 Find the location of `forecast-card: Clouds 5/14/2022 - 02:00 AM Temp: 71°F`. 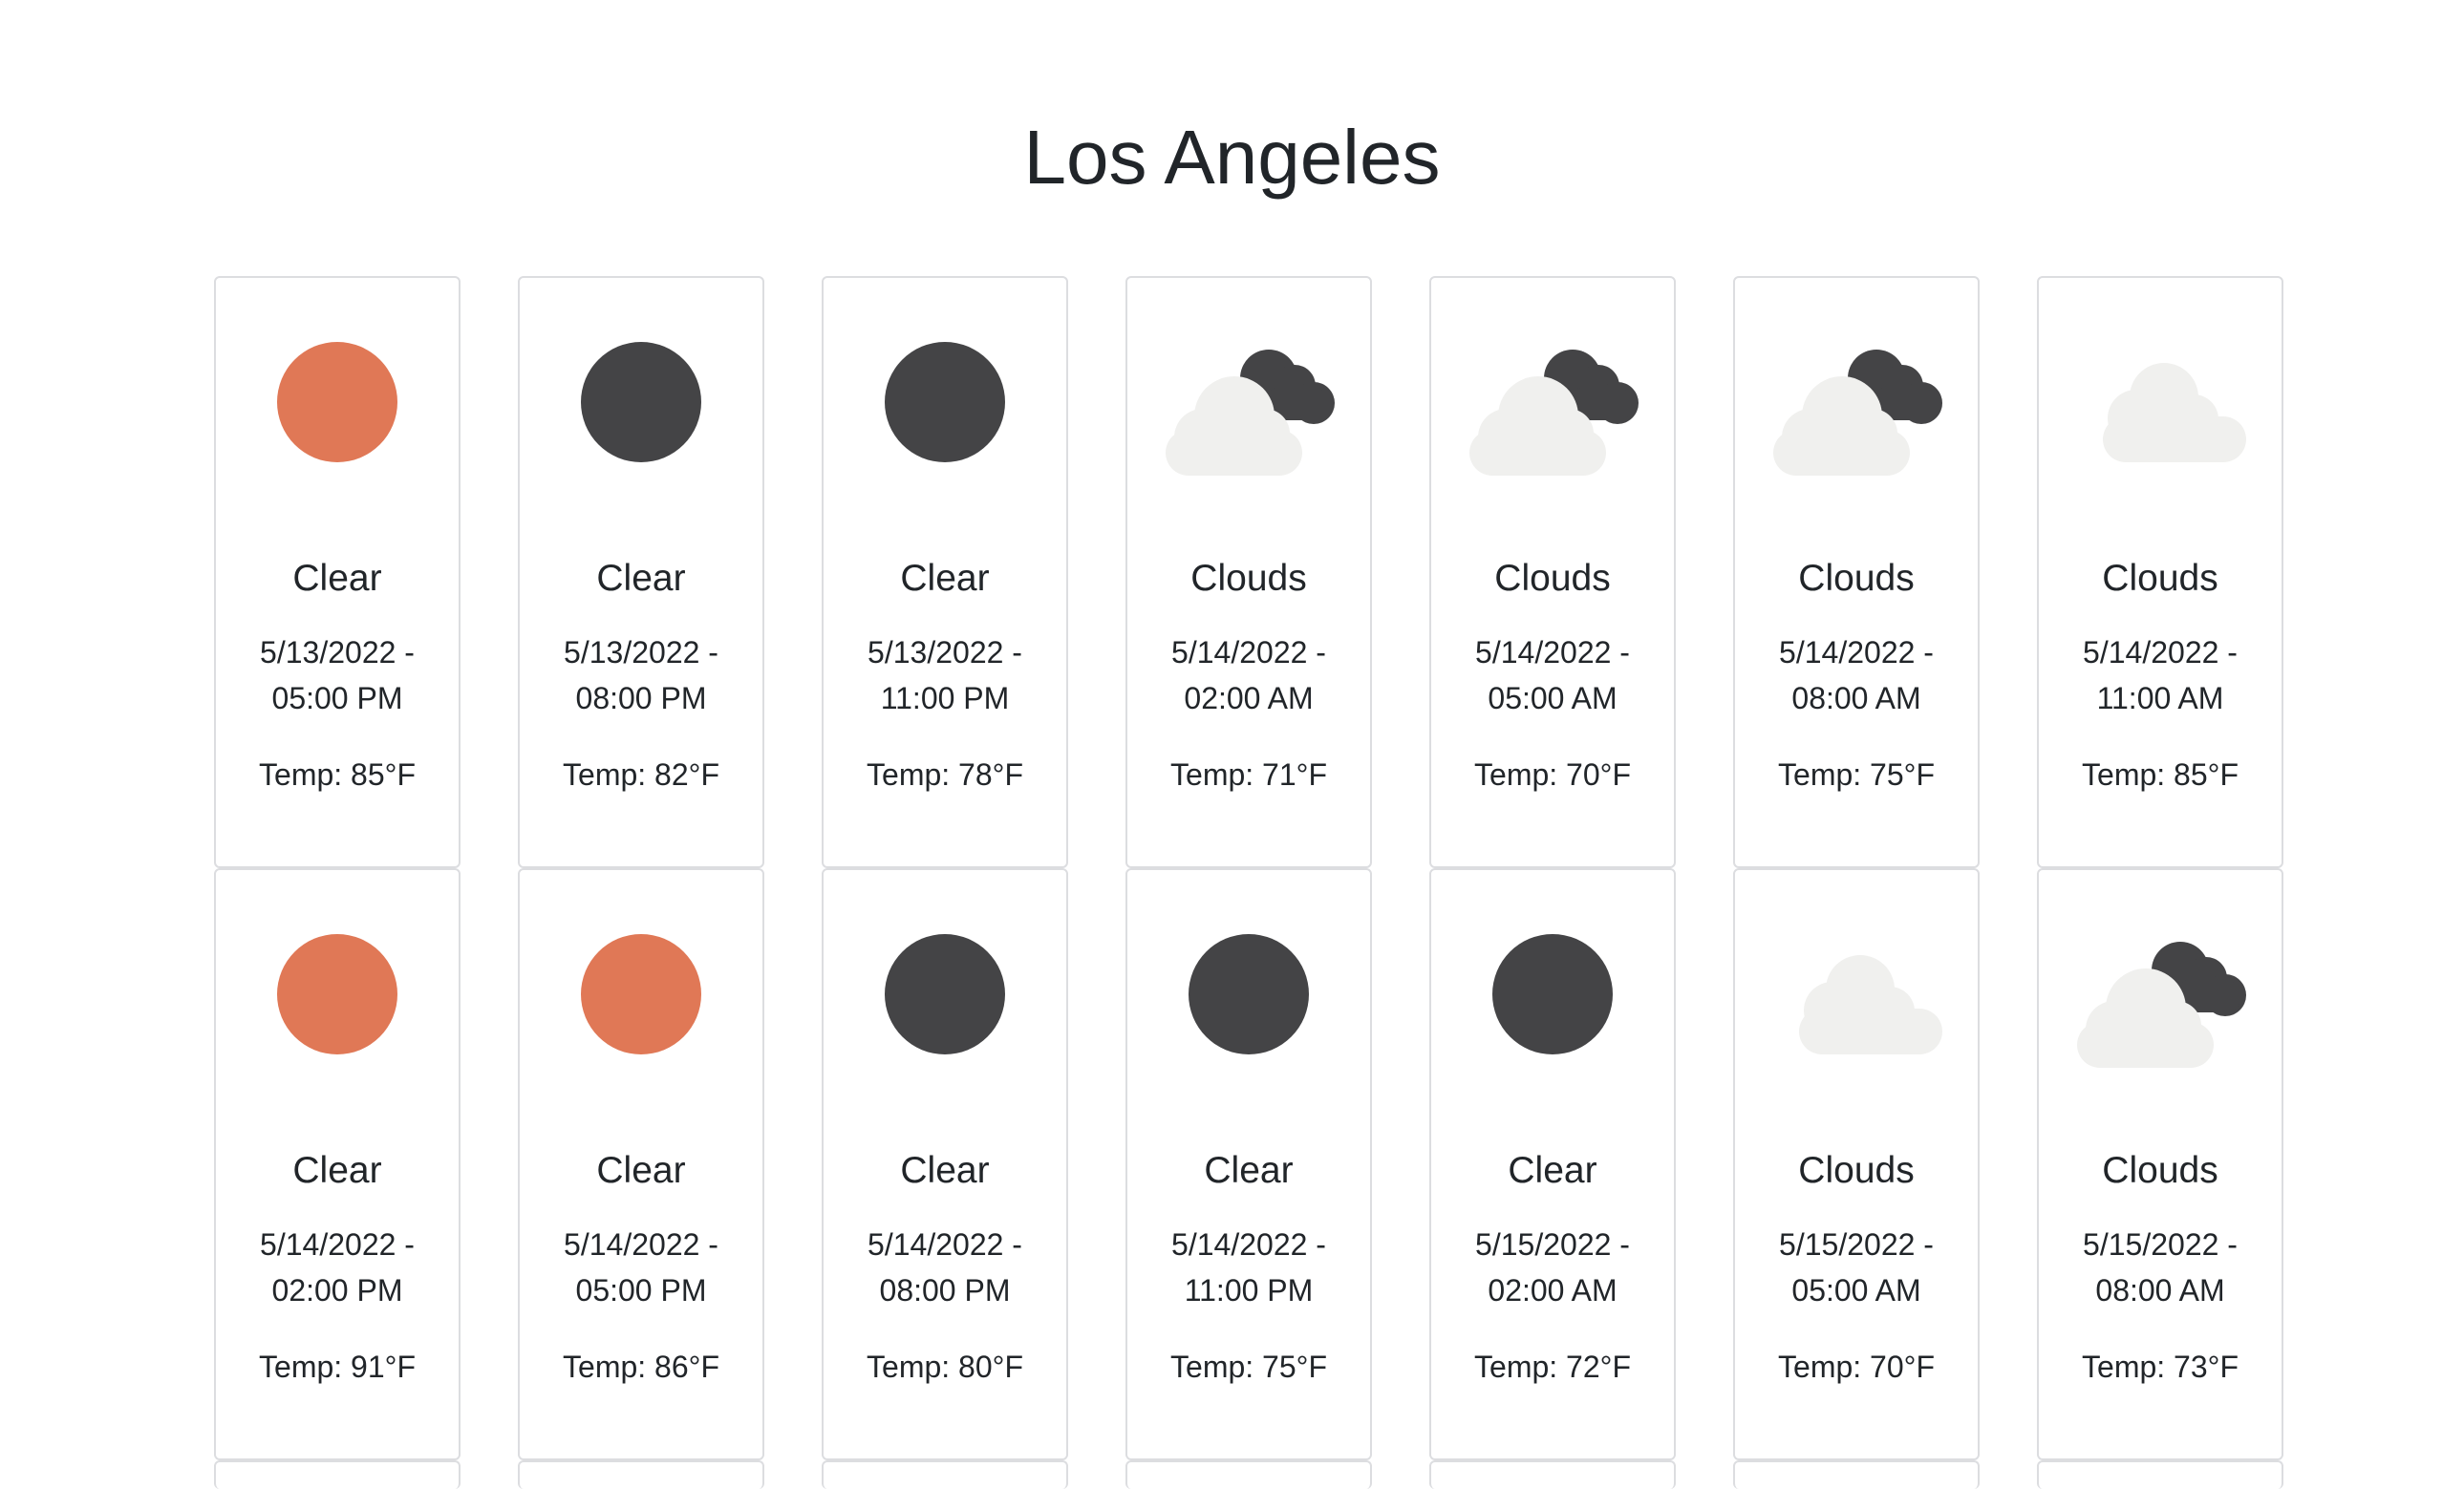

forecast-card: Clouds 5/14/2022 - 02:00 AM Temp: 71°F is located at coordinates (1248, 572).